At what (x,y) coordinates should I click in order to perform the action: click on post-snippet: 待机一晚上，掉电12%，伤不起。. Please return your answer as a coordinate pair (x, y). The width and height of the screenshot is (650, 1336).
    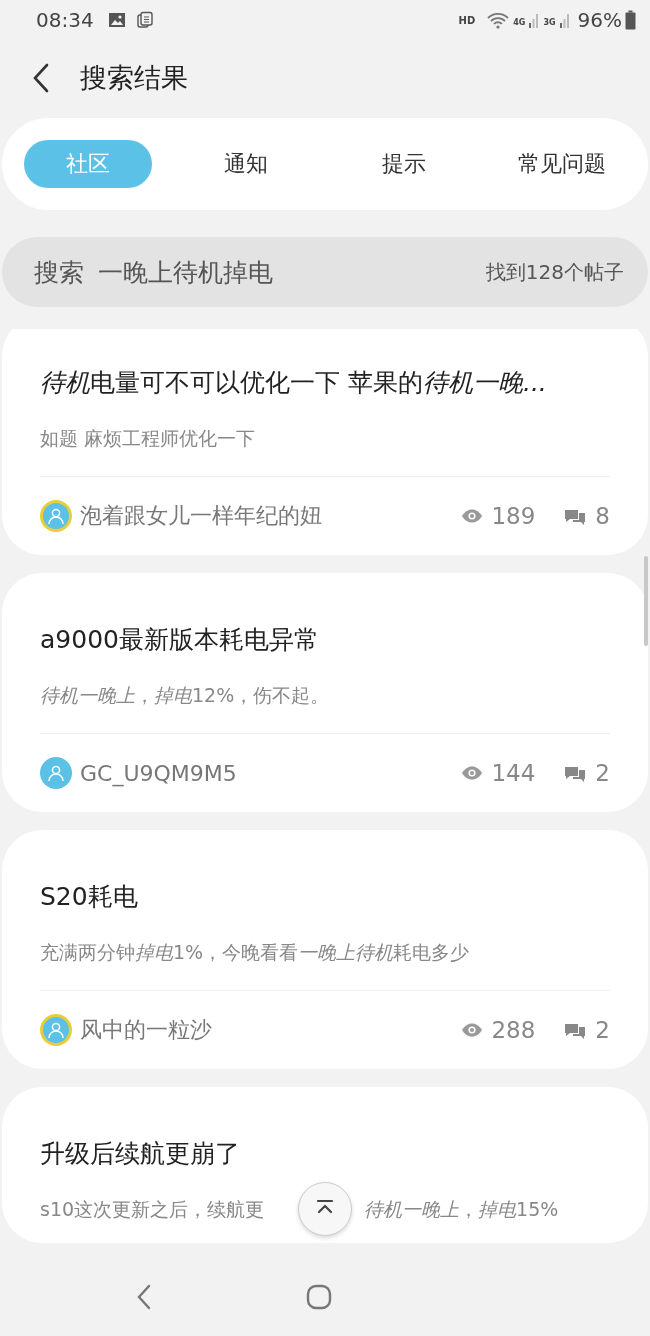
    Looking at the image, I should click on (185, 695).